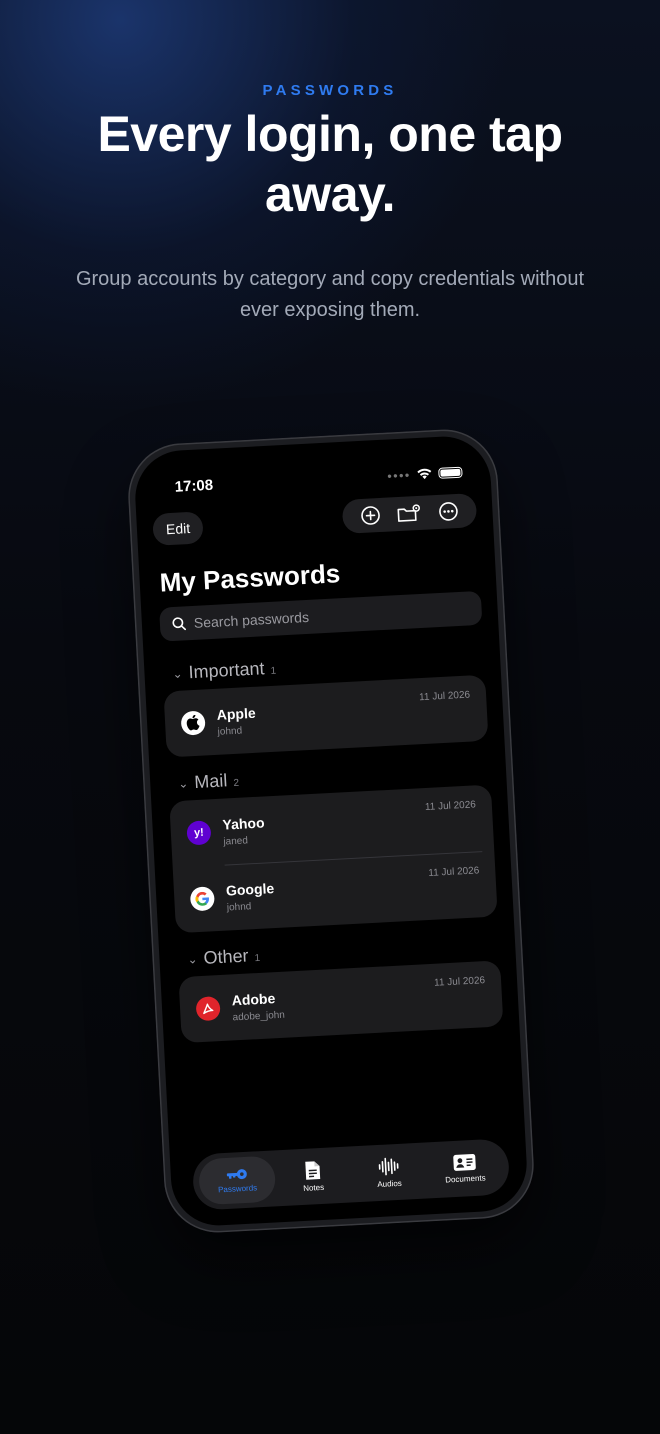 The width and height of the screenshot is (660, 1434). Describe the element at coordinates (179, 624) in the screenshot. I see `search-icon` at that location.